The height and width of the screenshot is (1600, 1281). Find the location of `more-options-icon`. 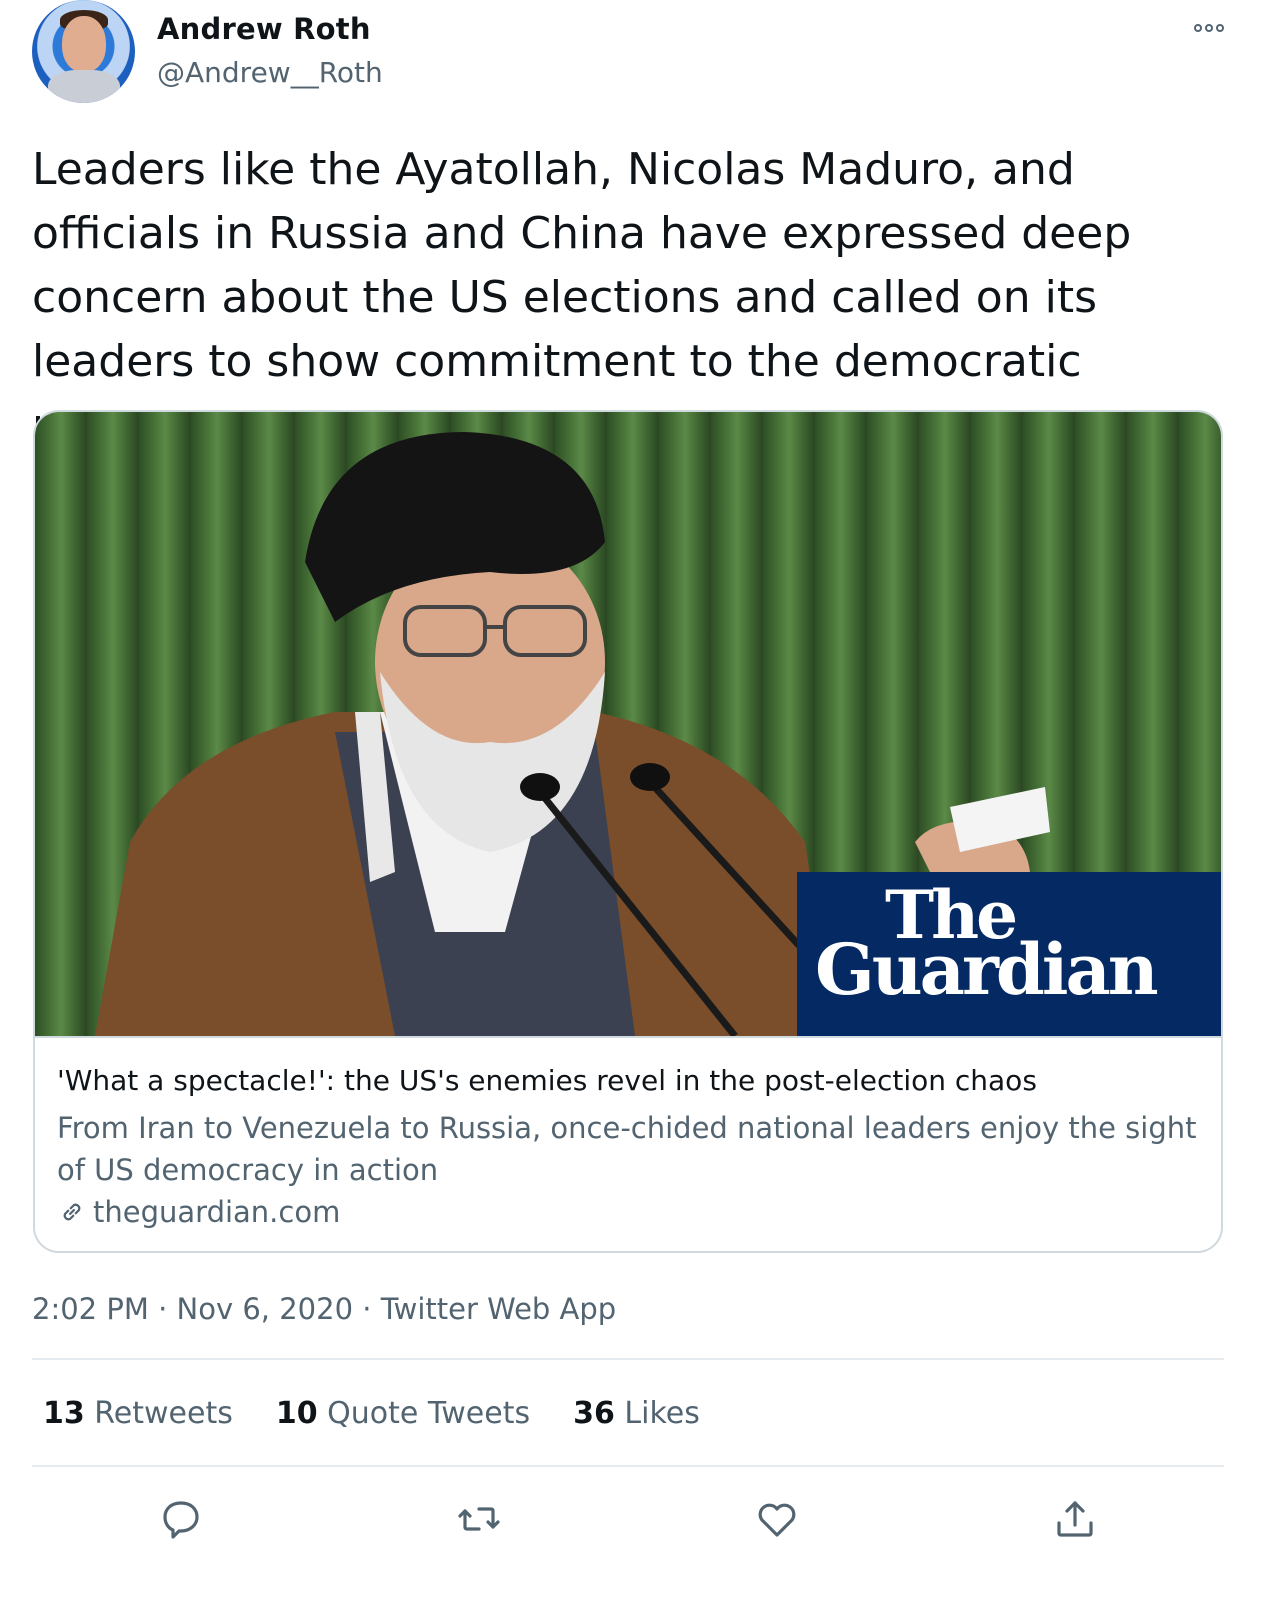

more-options-icon is located at coordinates (1209, 28).